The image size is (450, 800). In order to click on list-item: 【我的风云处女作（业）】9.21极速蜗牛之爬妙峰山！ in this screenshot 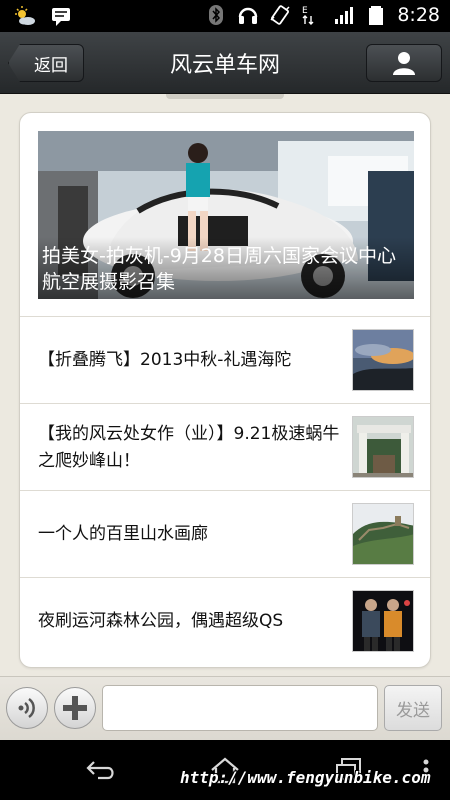, I will do `click(225, 447)`.